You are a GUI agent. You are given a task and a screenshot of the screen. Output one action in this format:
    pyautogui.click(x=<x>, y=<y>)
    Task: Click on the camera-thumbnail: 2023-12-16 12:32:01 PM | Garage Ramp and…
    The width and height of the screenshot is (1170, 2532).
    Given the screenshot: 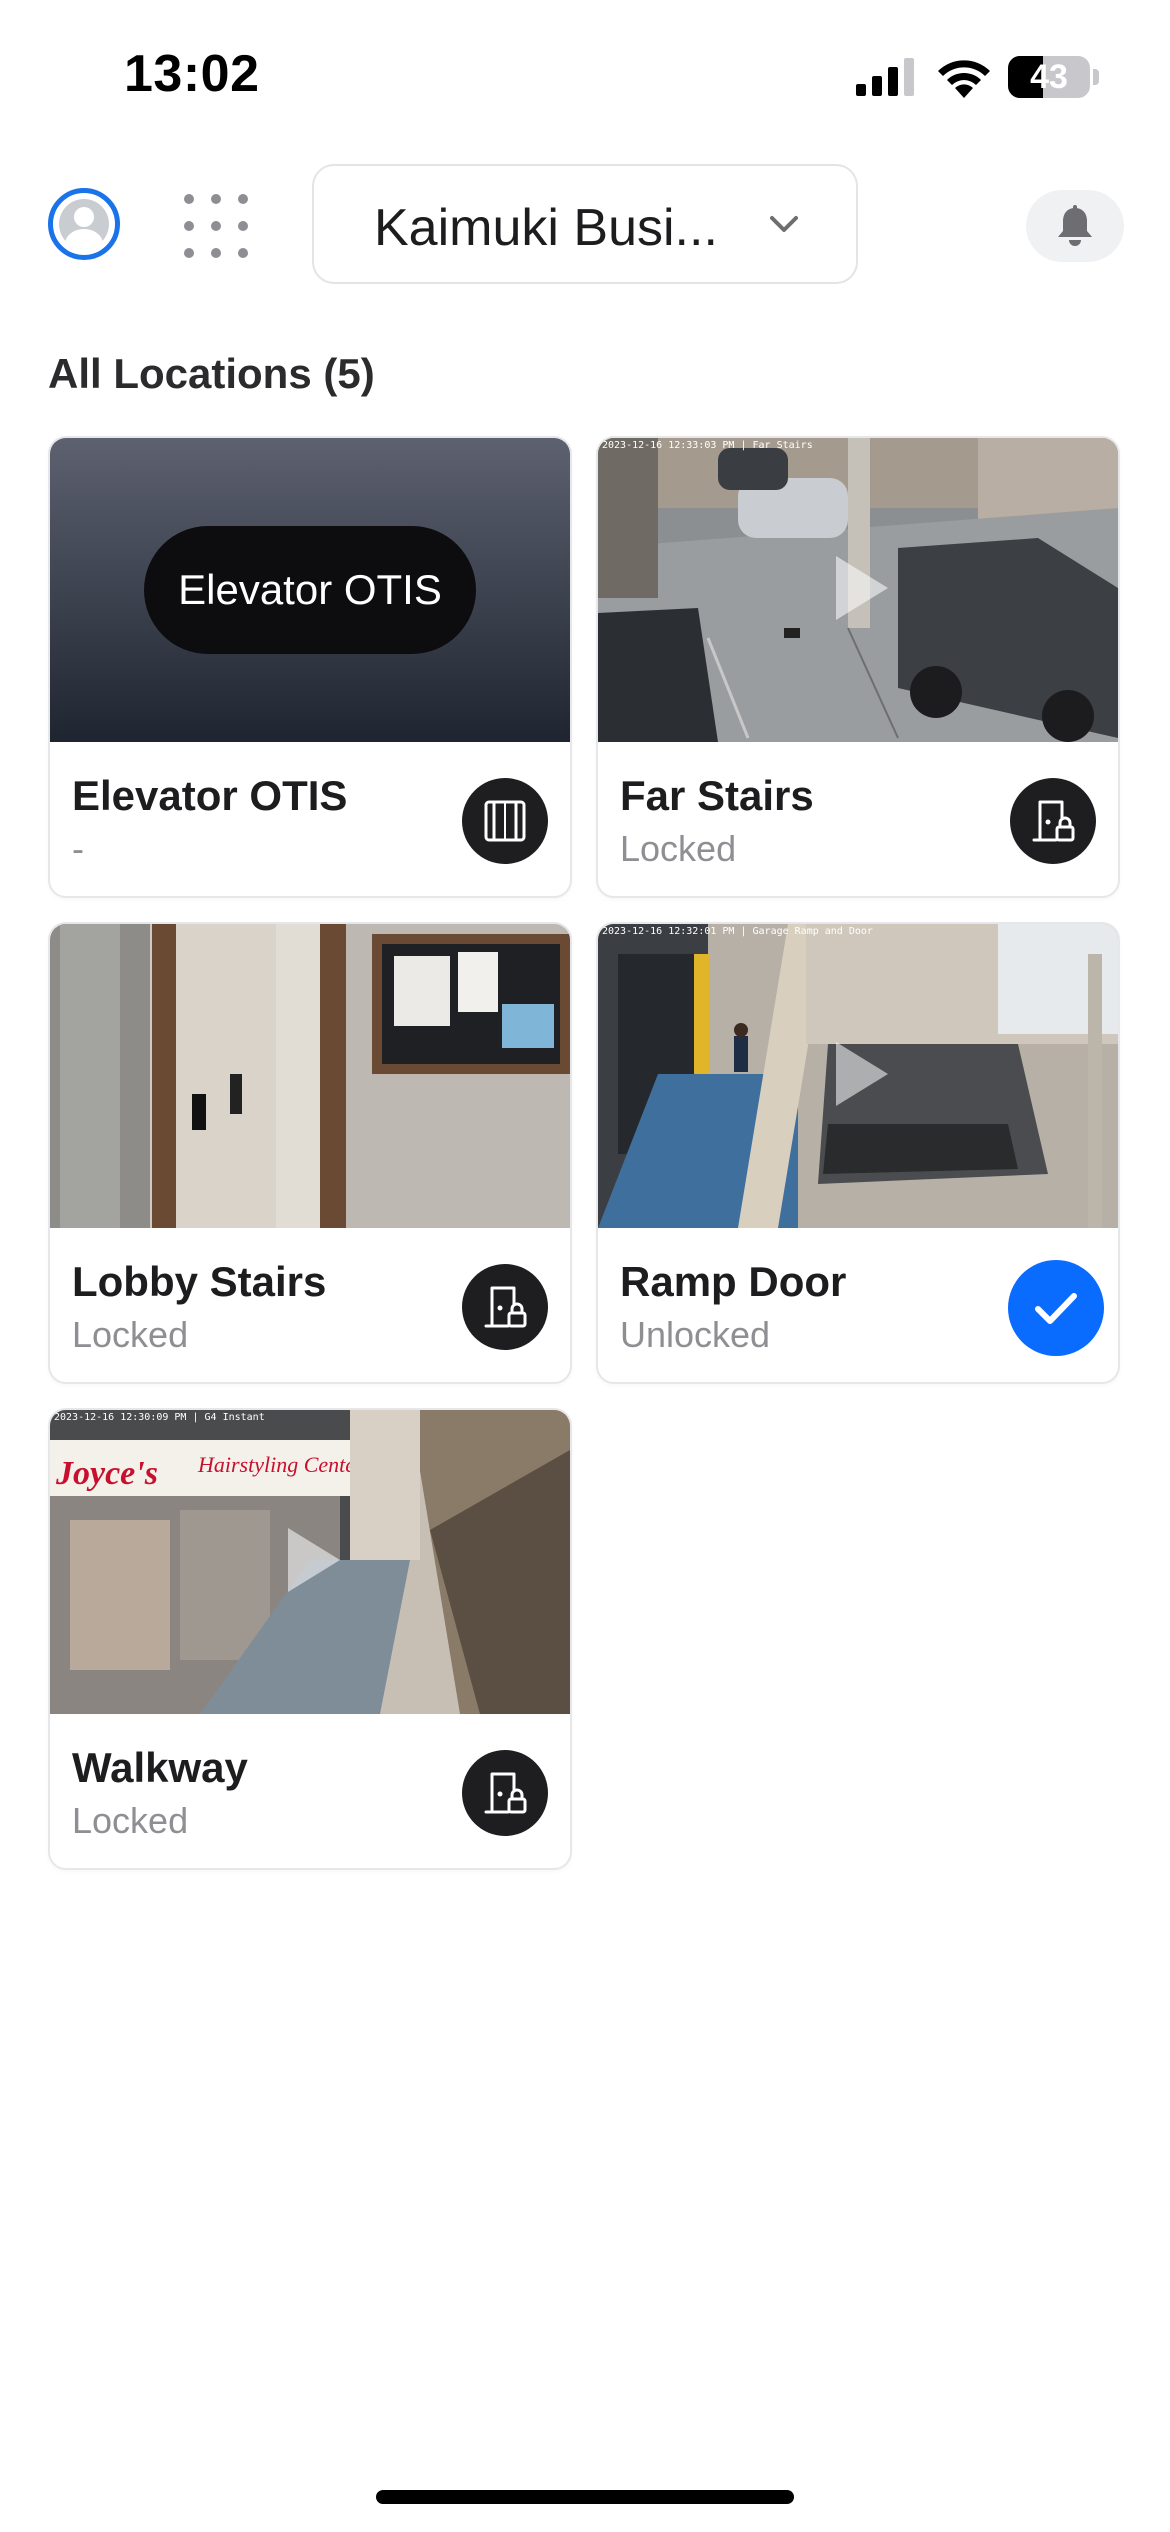 What is the action you would take?
    pyautogui.click(x=858, y=1076)
    